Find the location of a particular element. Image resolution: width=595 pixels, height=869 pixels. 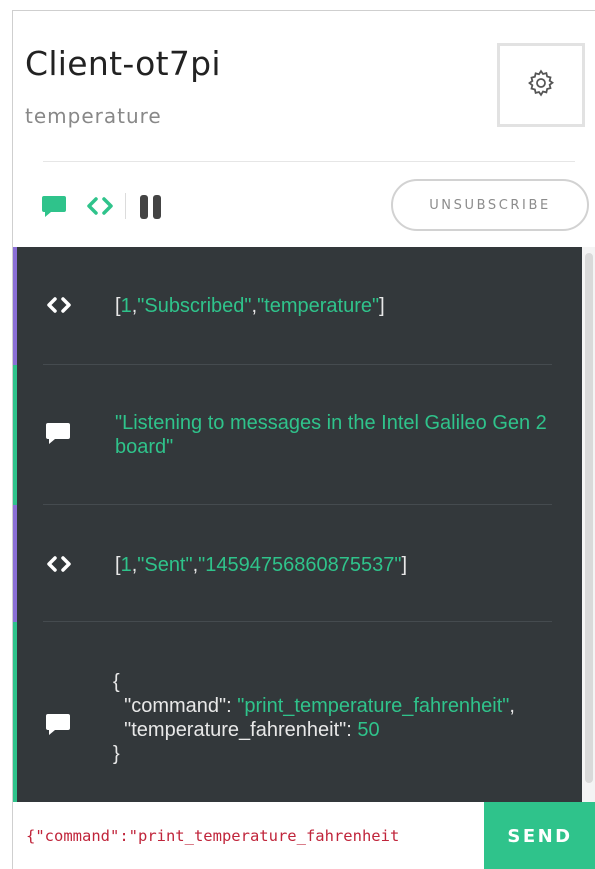

unsubscribe-button: UNSUBSCRIBE is located at coordinates (490, 205).